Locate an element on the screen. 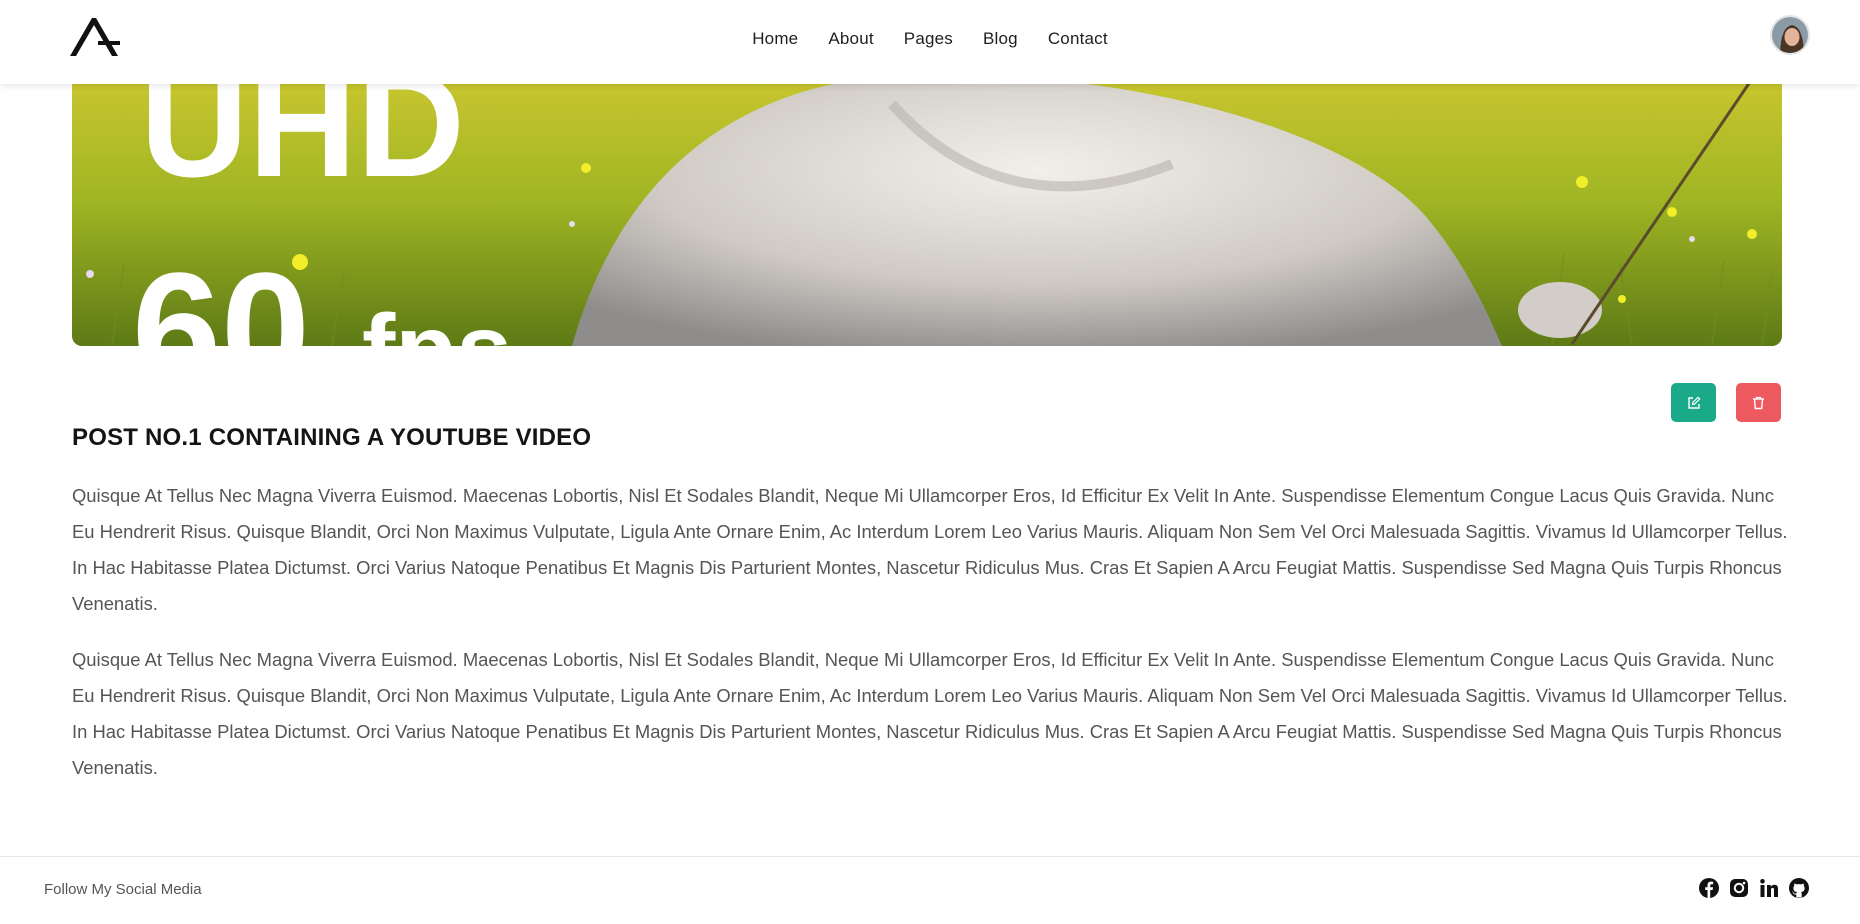 This screenshot has height=924, width=1860. site-header: Home About Pages Blog Contact is located at coordinates (930, 42).